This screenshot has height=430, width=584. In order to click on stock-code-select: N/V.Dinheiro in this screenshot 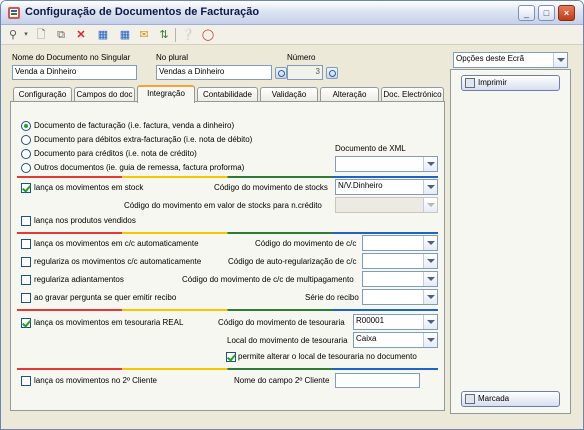, I will do `click(386, 187)`.